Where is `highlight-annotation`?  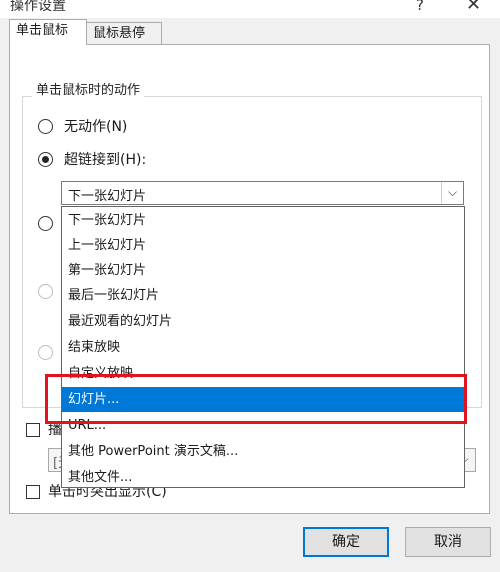
highlight-annotation is located at coordinates (256, 399).